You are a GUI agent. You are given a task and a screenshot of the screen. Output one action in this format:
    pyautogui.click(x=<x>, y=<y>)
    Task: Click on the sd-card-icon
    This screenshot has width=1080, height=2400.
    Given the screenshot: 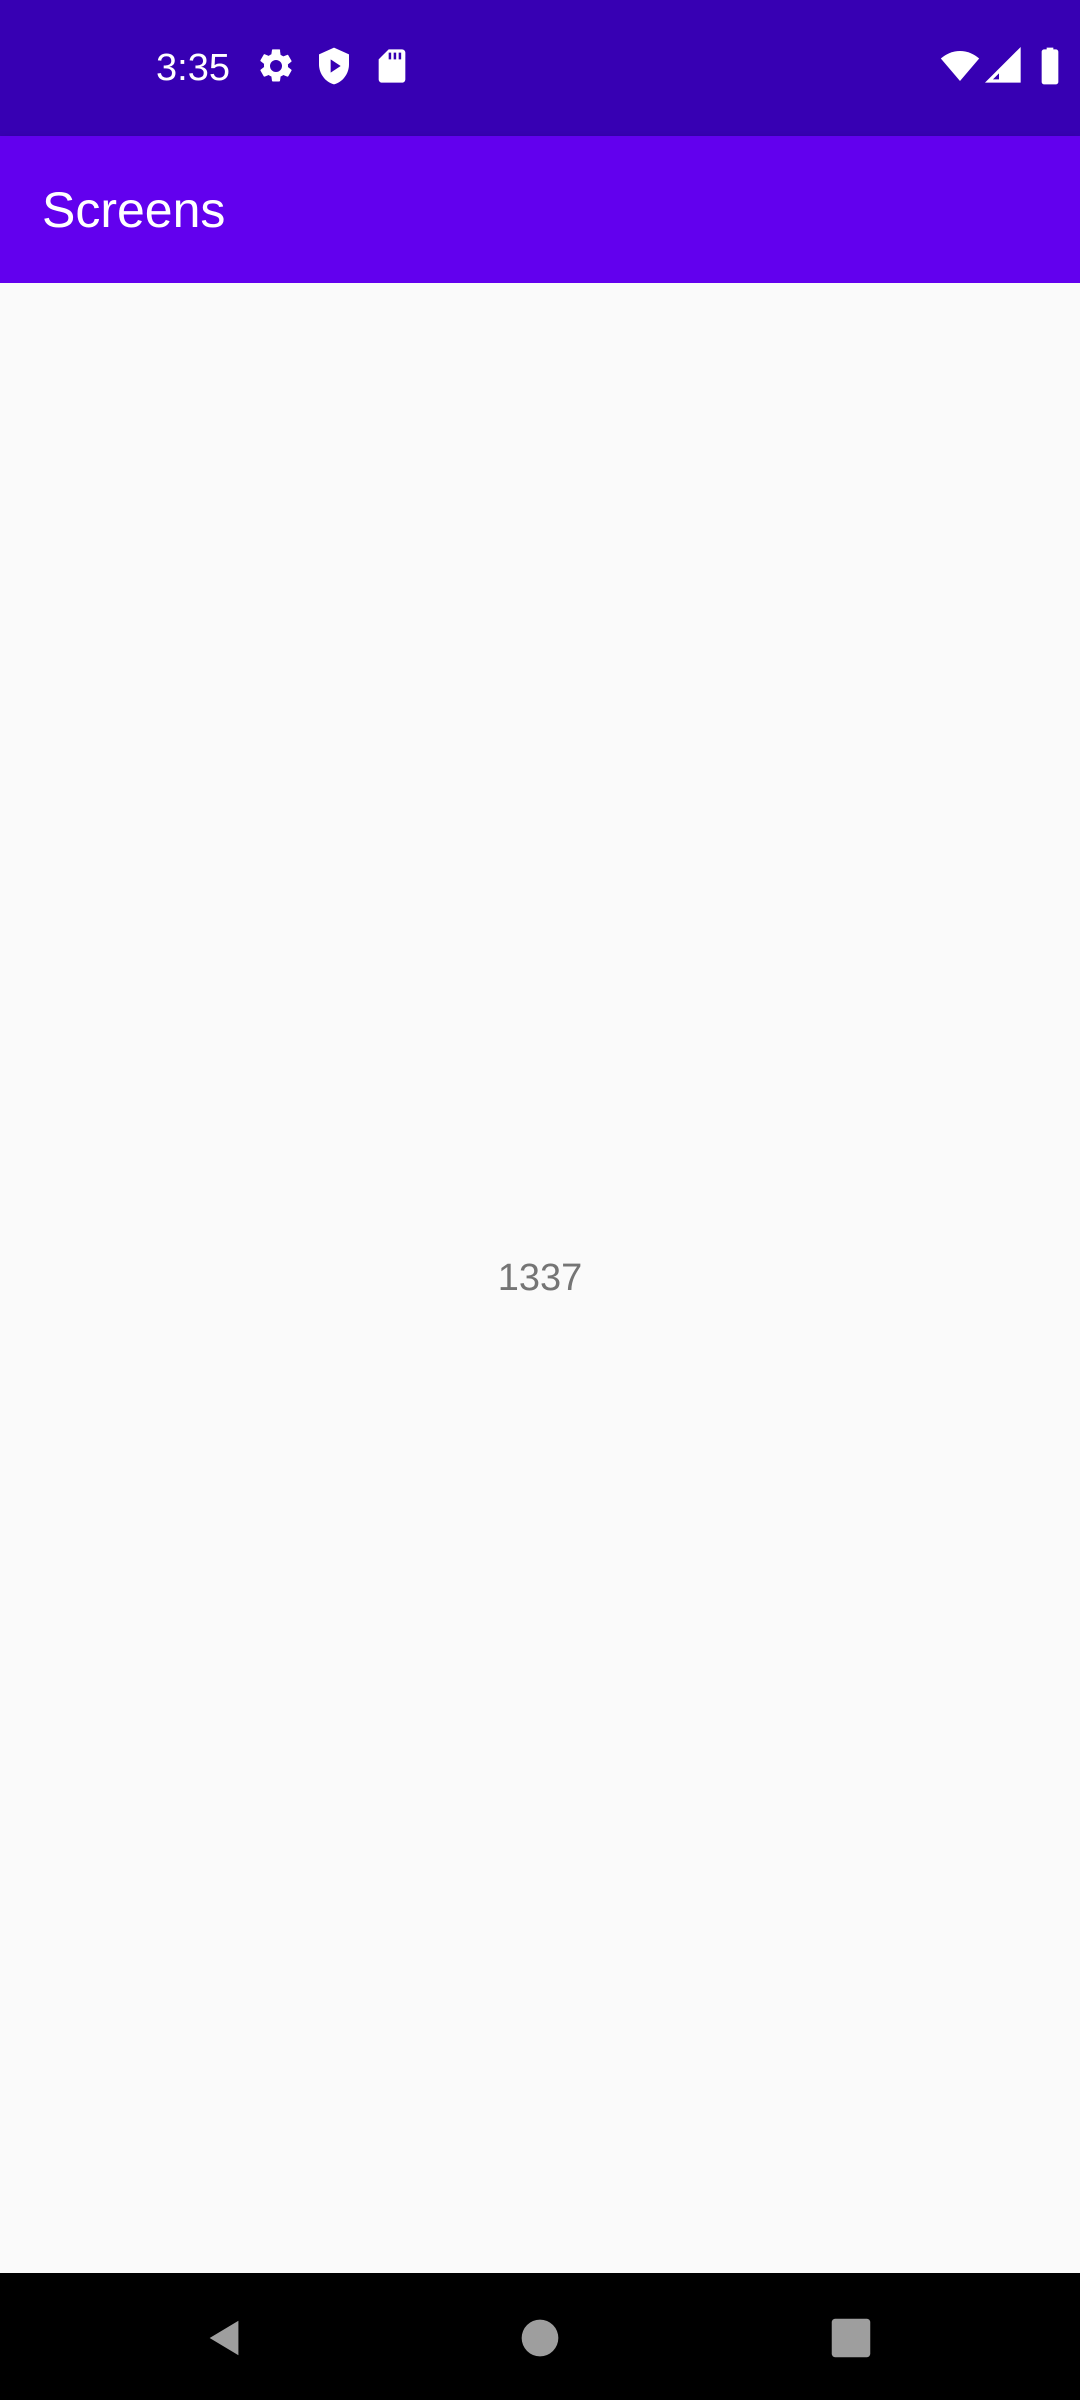 What is the action you would take?
    pyautogui.click(x=392, y=66)
    